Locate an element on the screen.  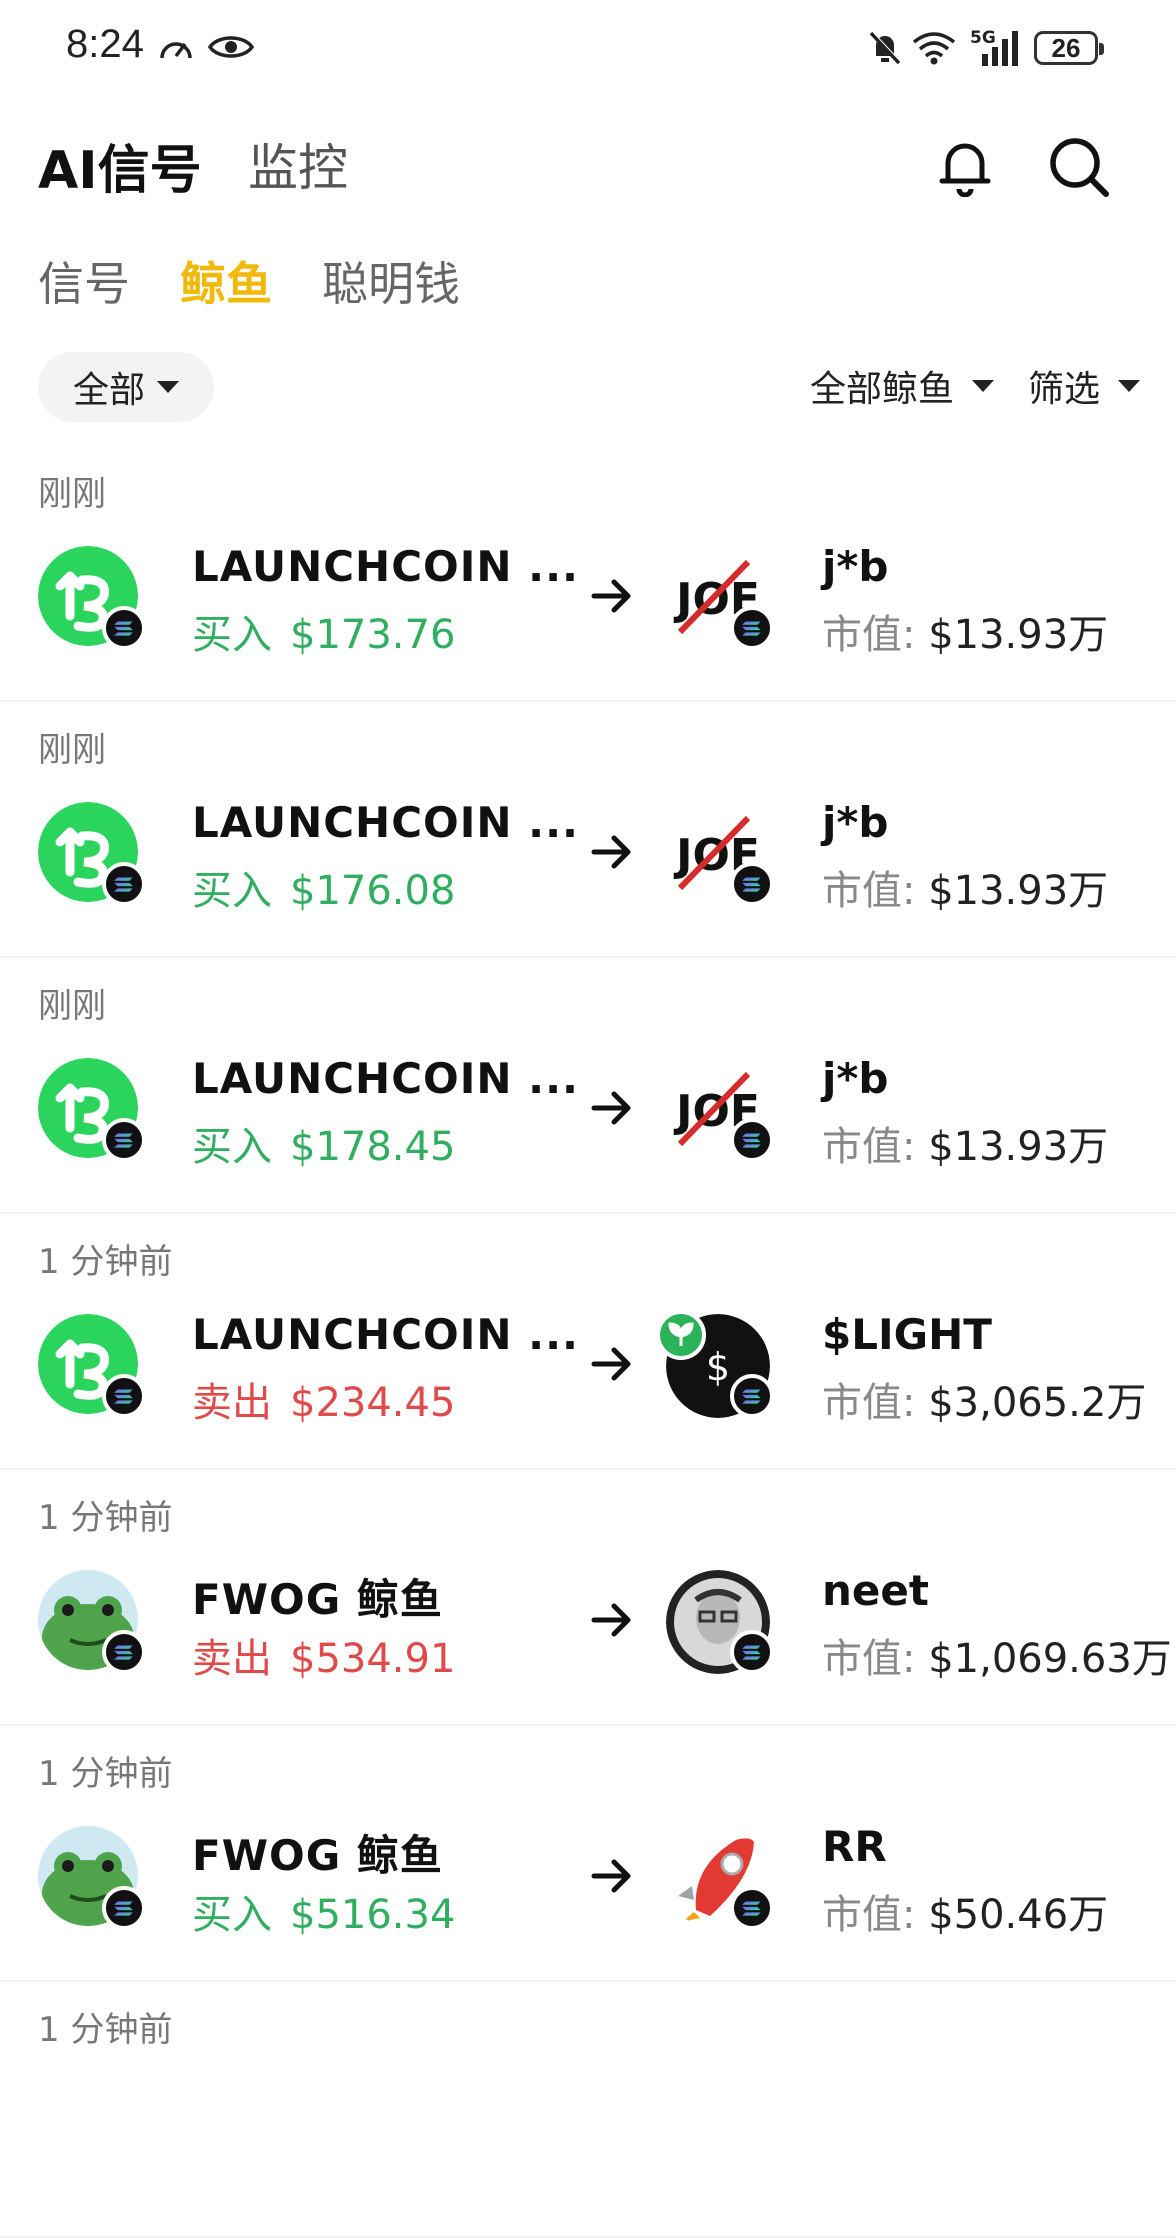
status-bar: 8:24 5G 26 is located at coordinates (588, 50).